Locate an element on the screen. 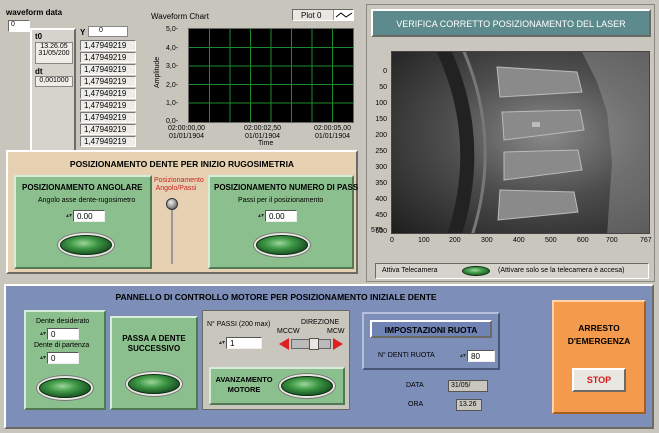  gear-teeth-image is located at coordinates (542, 142).